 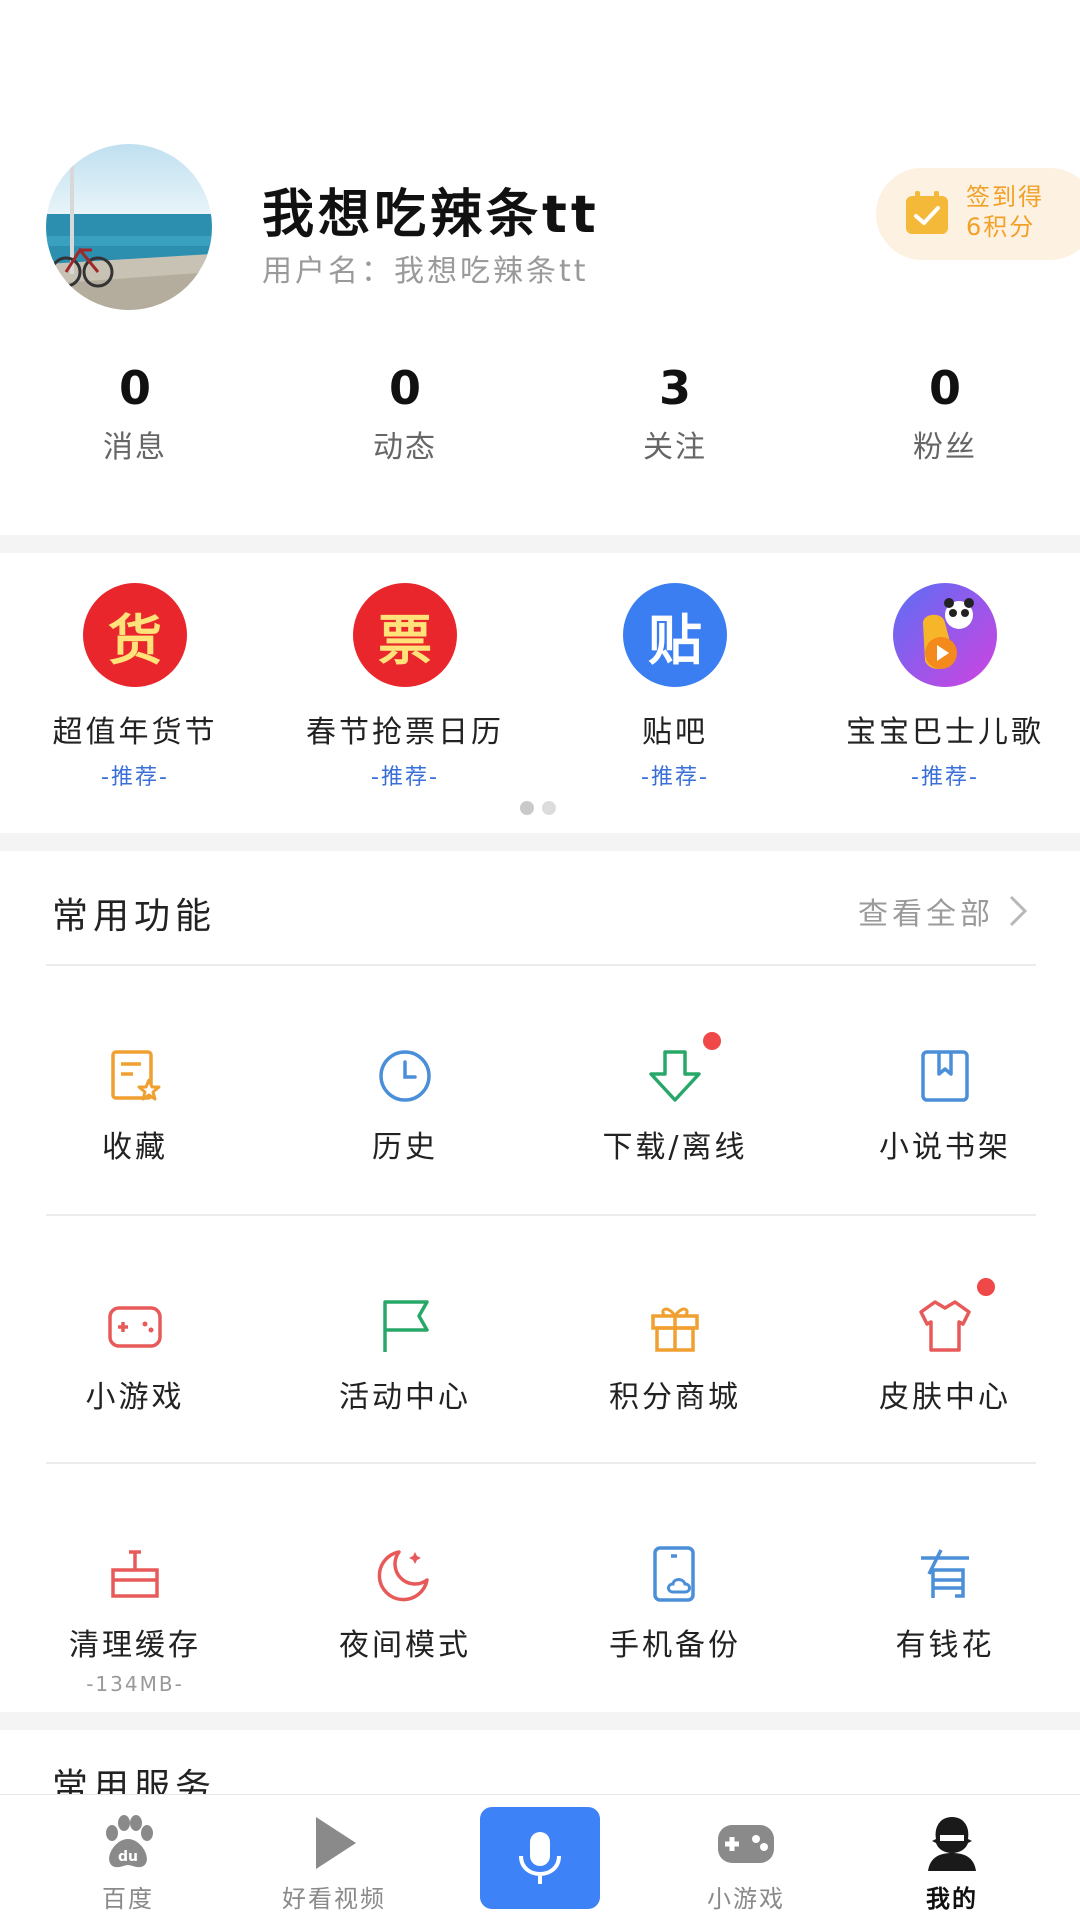 I want to click on book-icon, so click(x=945, y=1076).